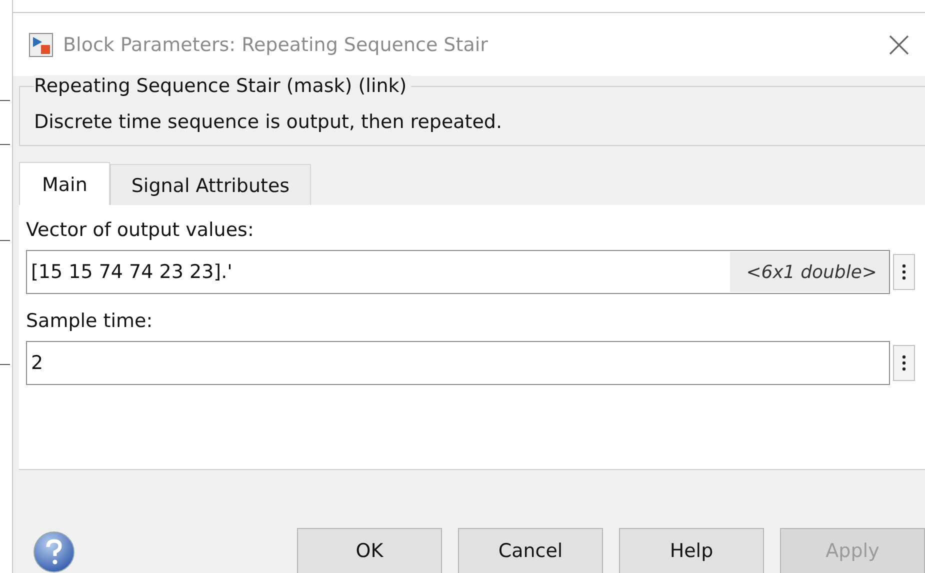 The width and height of the screenshot is (925, 573). What do you see at coordinates (691, 550) in the screenshot?
I see `dialog-button: Help` at bounding box center [691, 550].